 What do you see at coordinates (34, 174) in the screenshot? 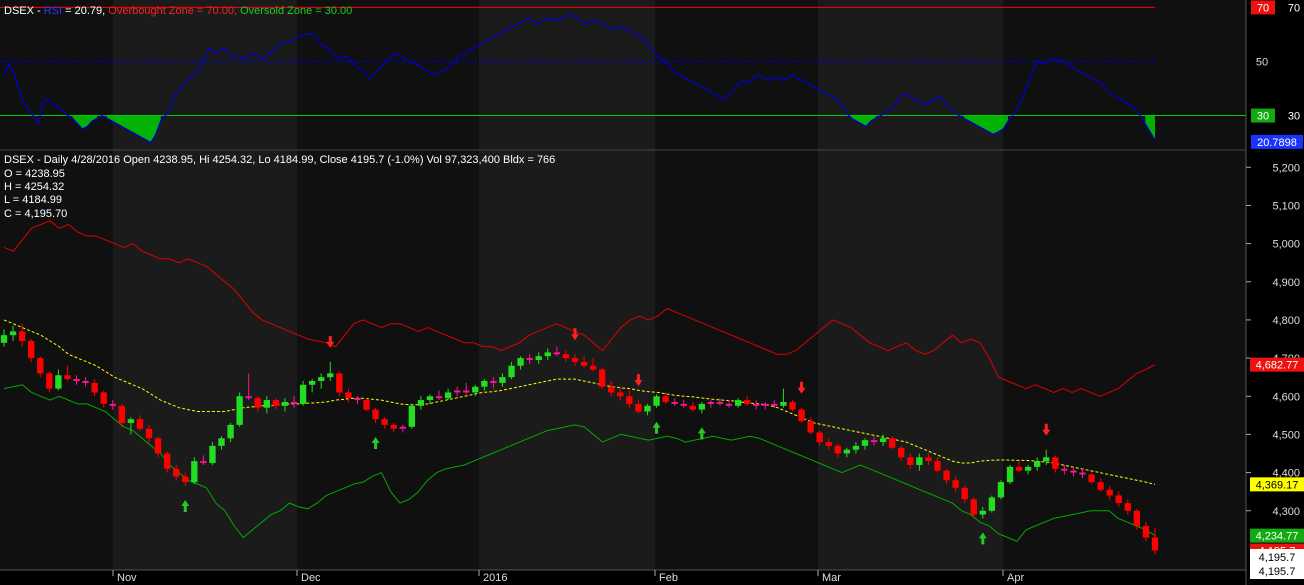
I see `price-header-open: O = 4238.95` at bounding box center [34, 174].